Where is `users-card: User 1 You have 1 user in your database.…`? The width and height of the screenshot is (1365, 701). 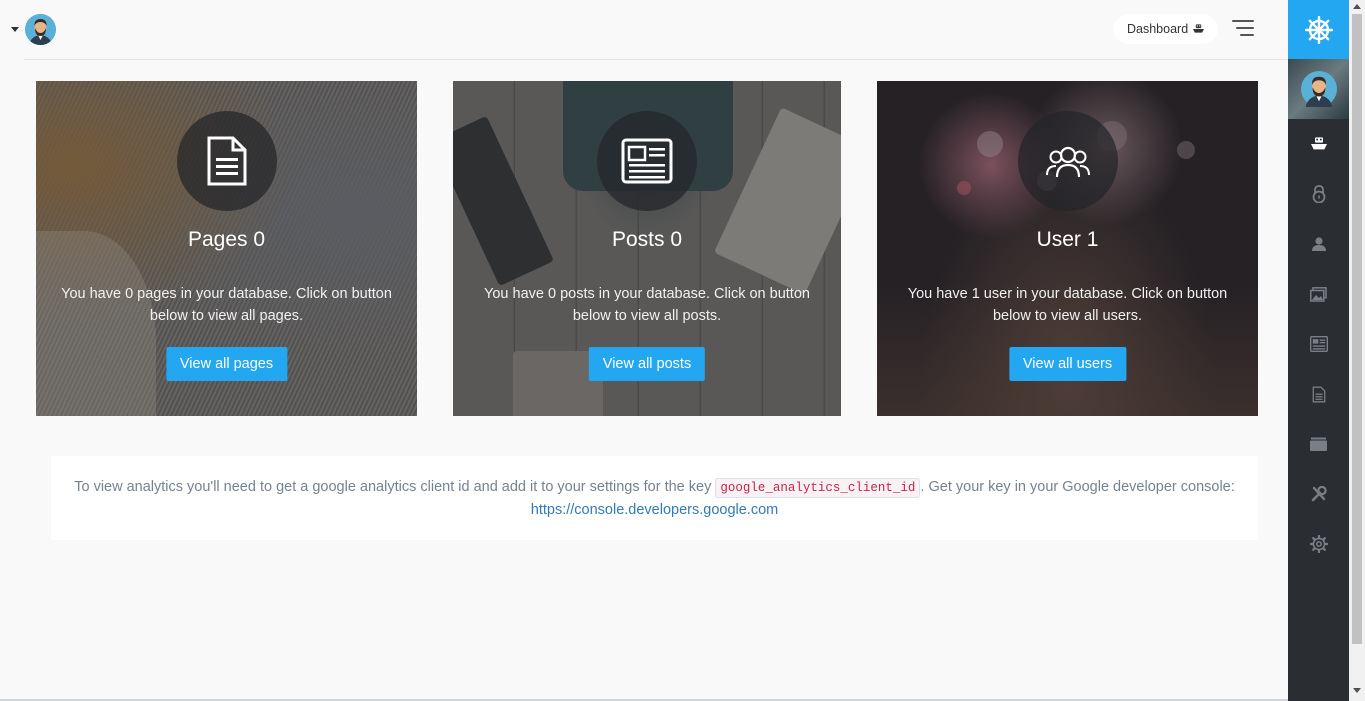
users-card: User 1 You have 1 user in your database.… is located at coordinates (1067, 248).